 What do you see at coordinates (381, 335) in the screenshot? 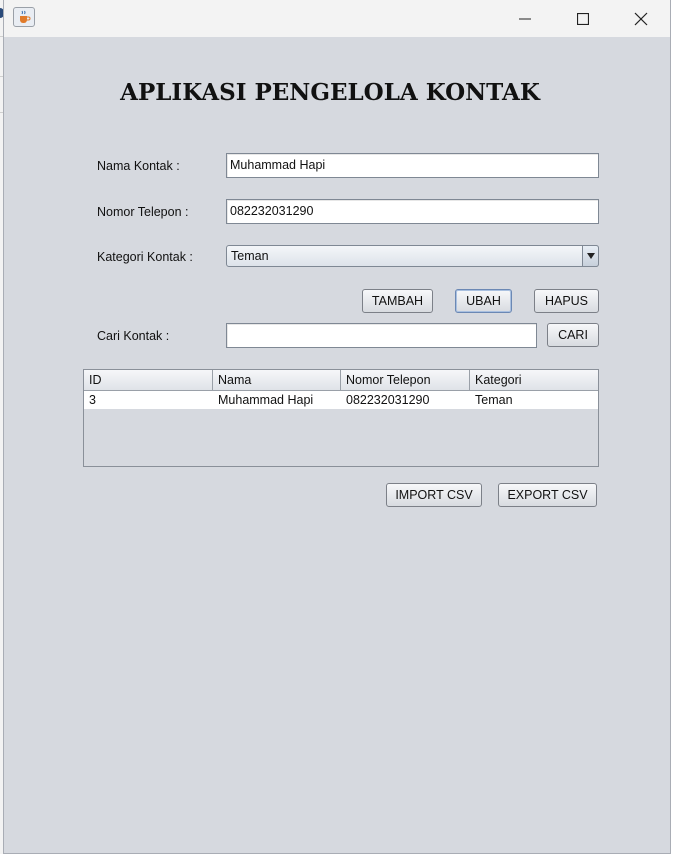
I see `cari-kontak-input` at bounding box center [381, 335].